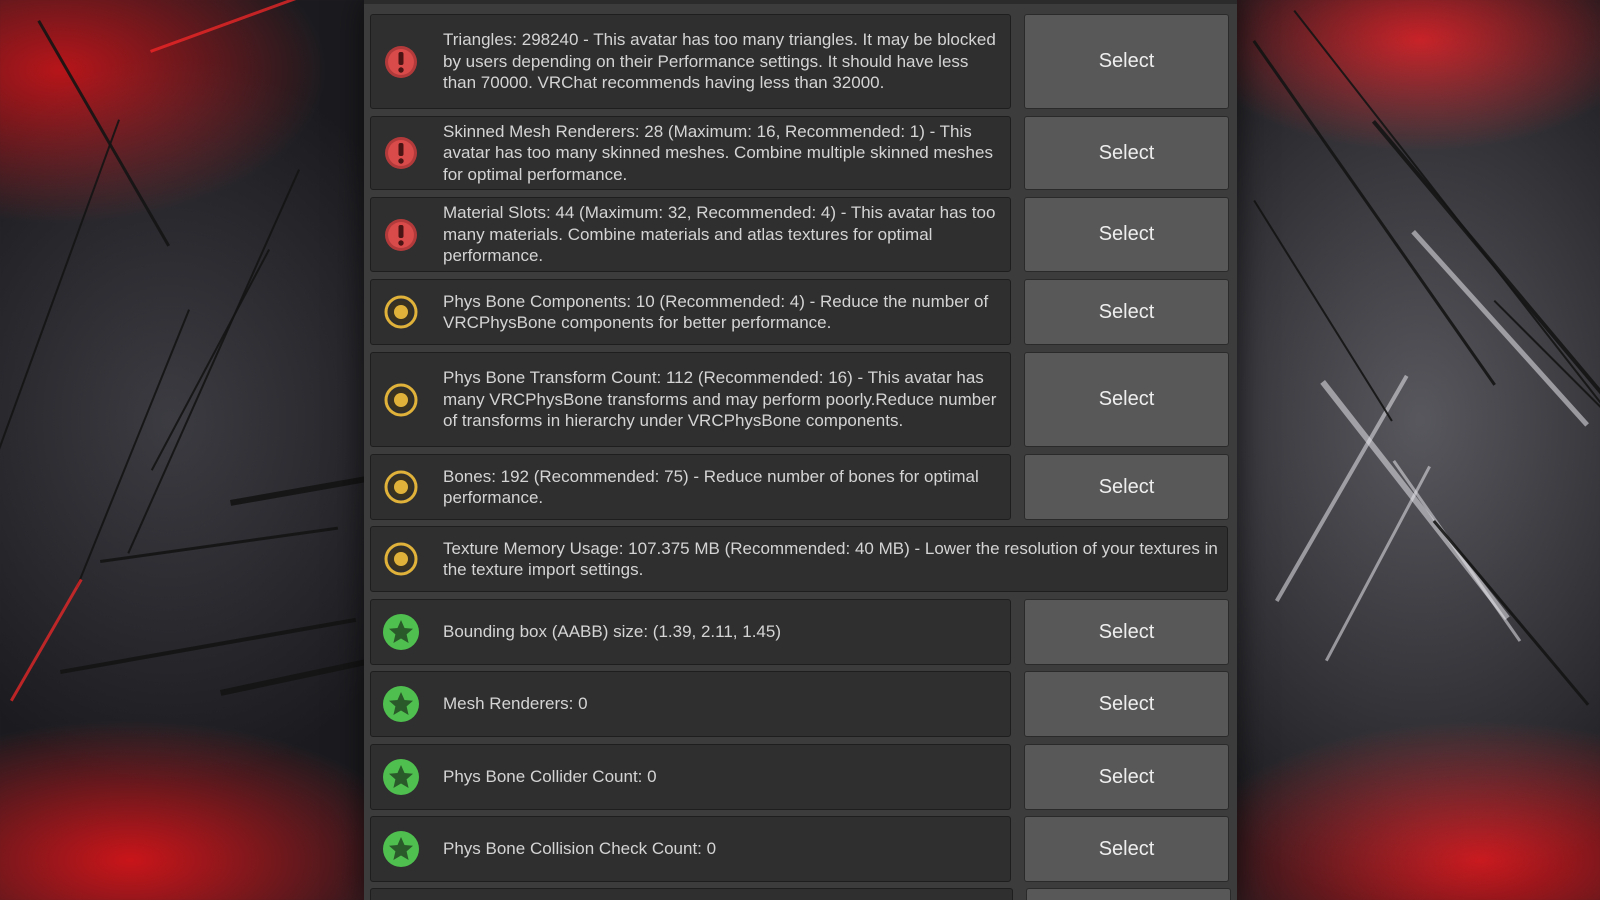 The image size is (1600, 900). What do you see at coordinates (550, 777) in the screenshot?
I see `stat-text: Phys Bone Collider Count: 0` at bounding box center [550, 777].